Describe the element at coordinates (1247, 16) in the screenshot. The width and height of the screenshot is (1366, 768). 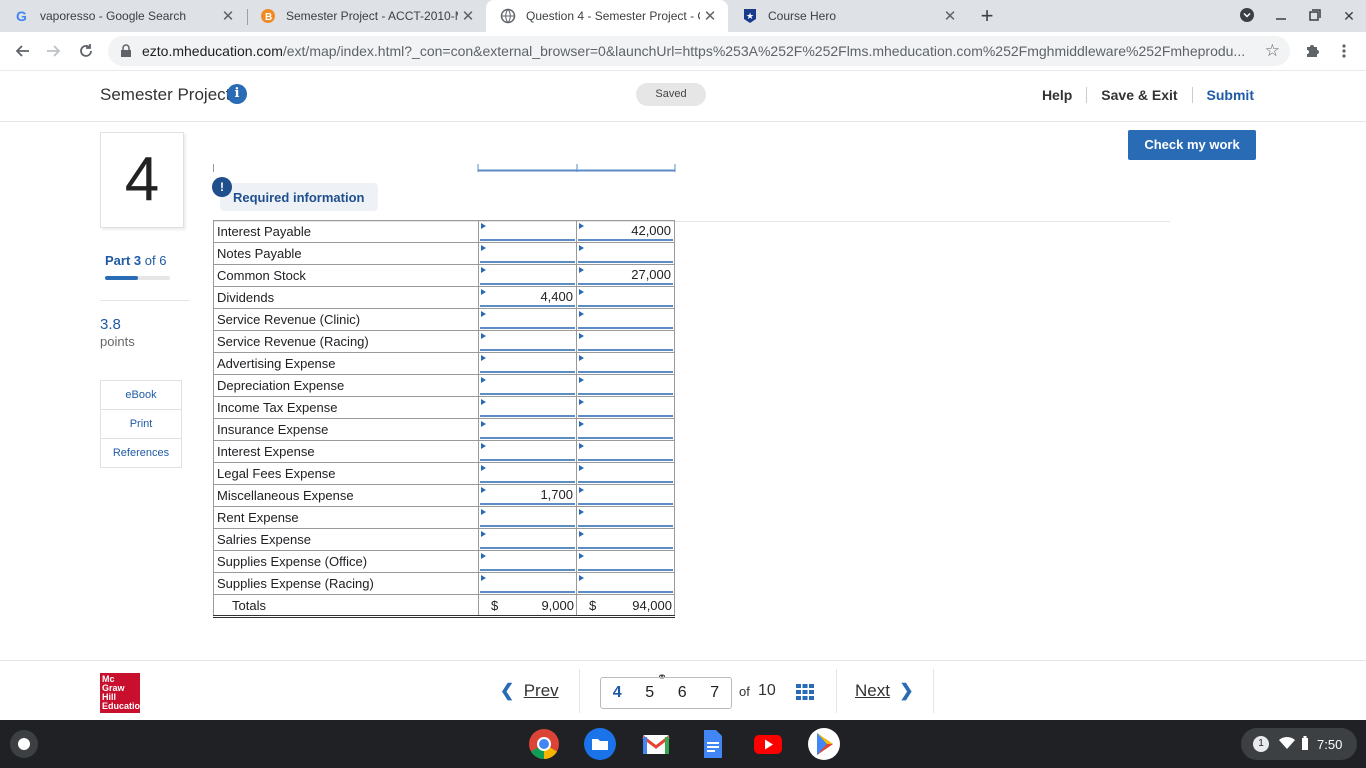
I see `tab-search-icon` at that location.